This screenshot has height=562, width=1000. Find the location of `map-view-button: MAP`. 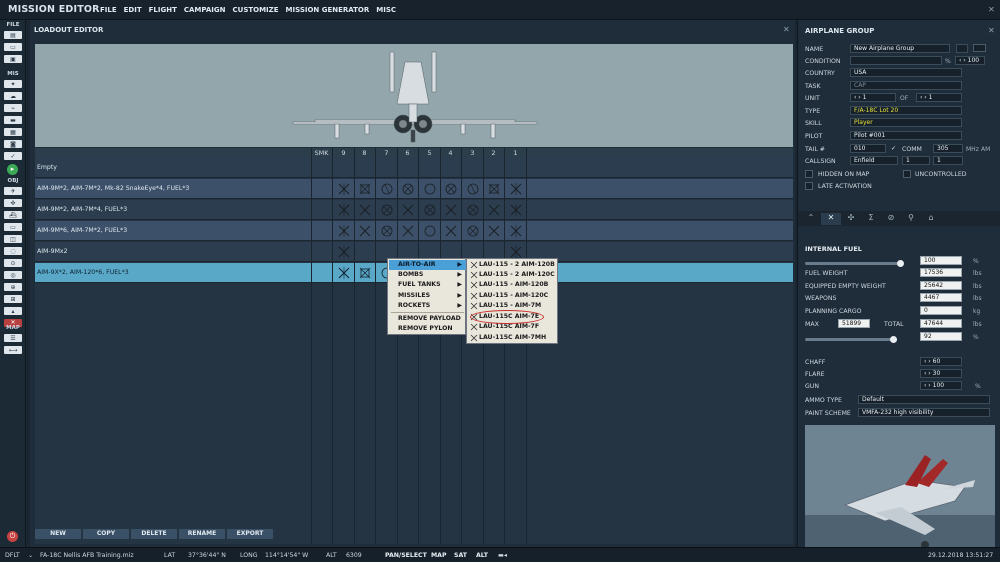

map-view-button: MAP is located at coordinates (438, 555).